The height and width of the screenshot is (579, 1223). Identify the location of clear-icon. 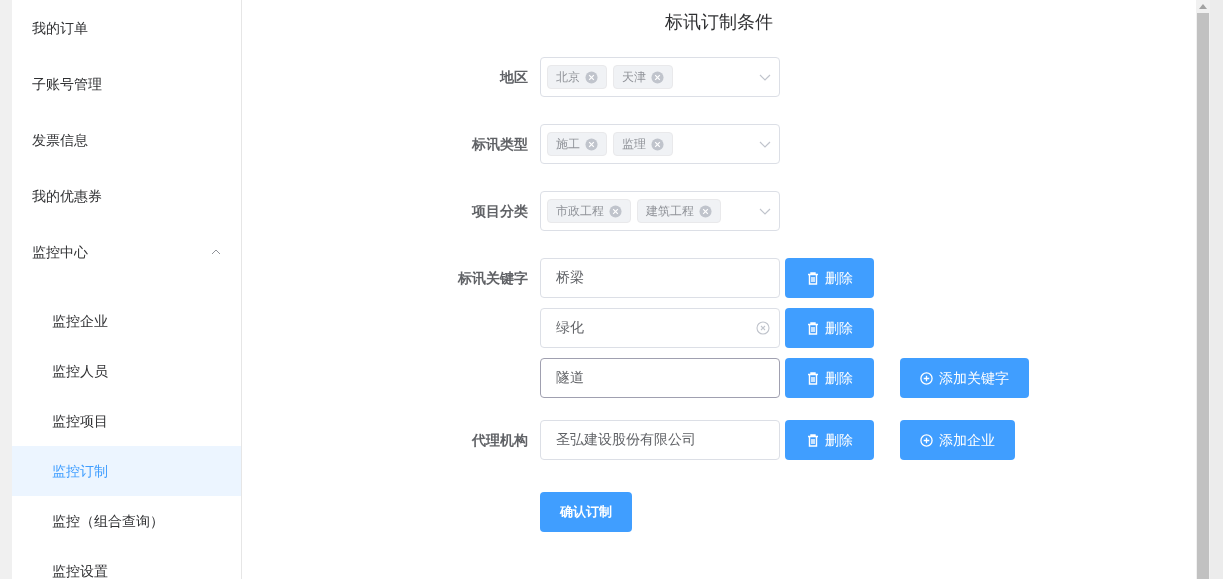
(763, 328).